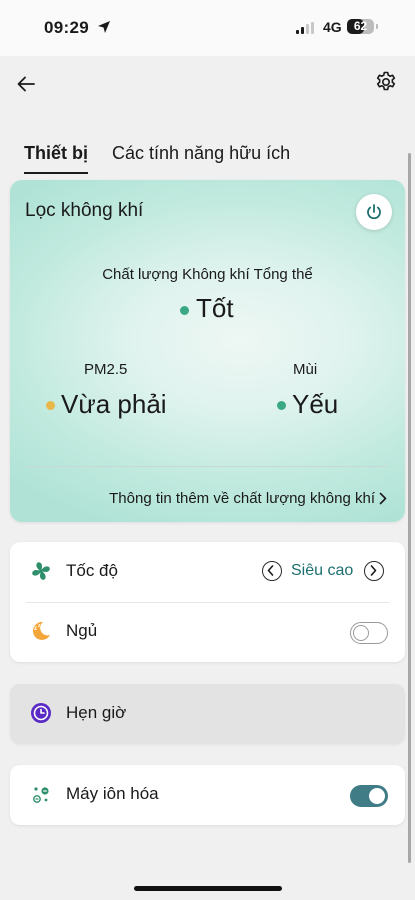 The image size is (415, 900). Describe the element at coordinates (35, 629) in the screenshot. I see `svg-text: z` at that location.